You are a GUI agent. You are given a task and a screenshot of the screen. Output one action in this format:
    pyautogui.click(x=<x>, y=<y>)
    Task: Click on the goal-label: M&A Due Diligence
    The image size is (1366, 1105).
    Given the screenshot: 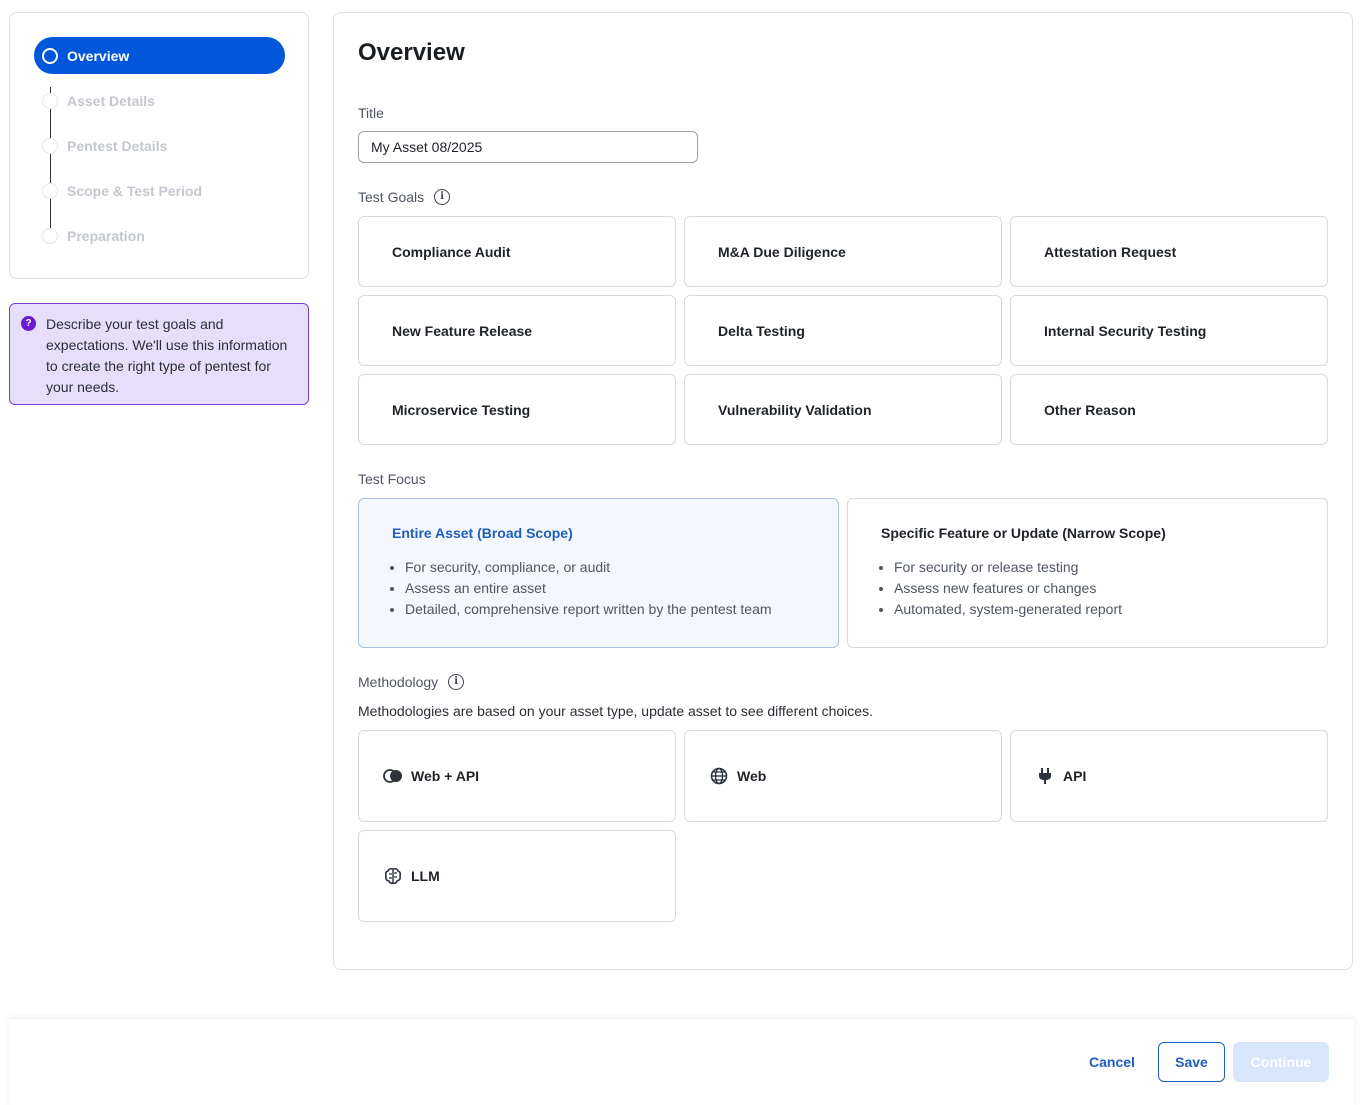 What is the action you would take?
    pyautogui.click(x=782, y=251)
    